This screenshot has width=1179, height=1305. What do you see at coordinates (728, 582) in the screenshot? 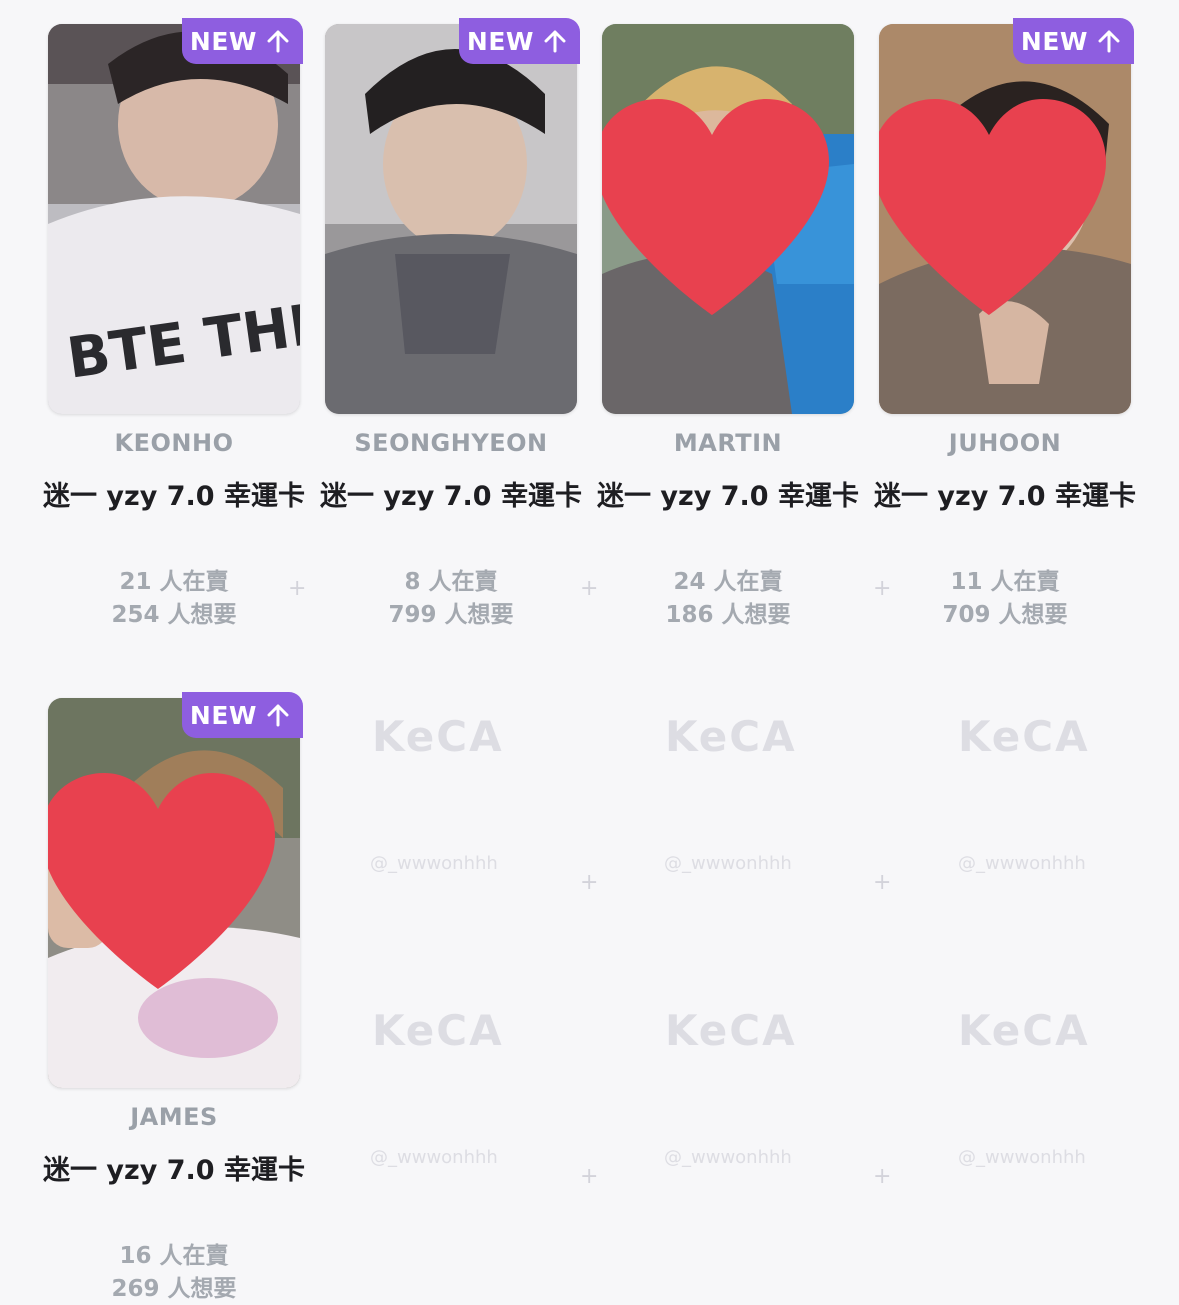
I see `card-selling-count: 24 人在賣` at bounding box center [728, 582].